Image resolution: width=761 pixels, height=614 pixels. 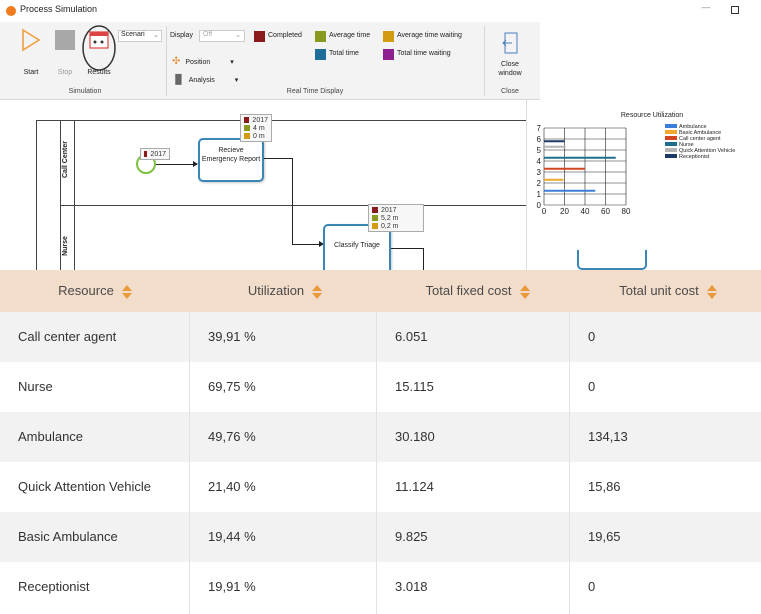 I want to click on task1-stats: 2017 4 m 0 m, so click(x=256, y=128).